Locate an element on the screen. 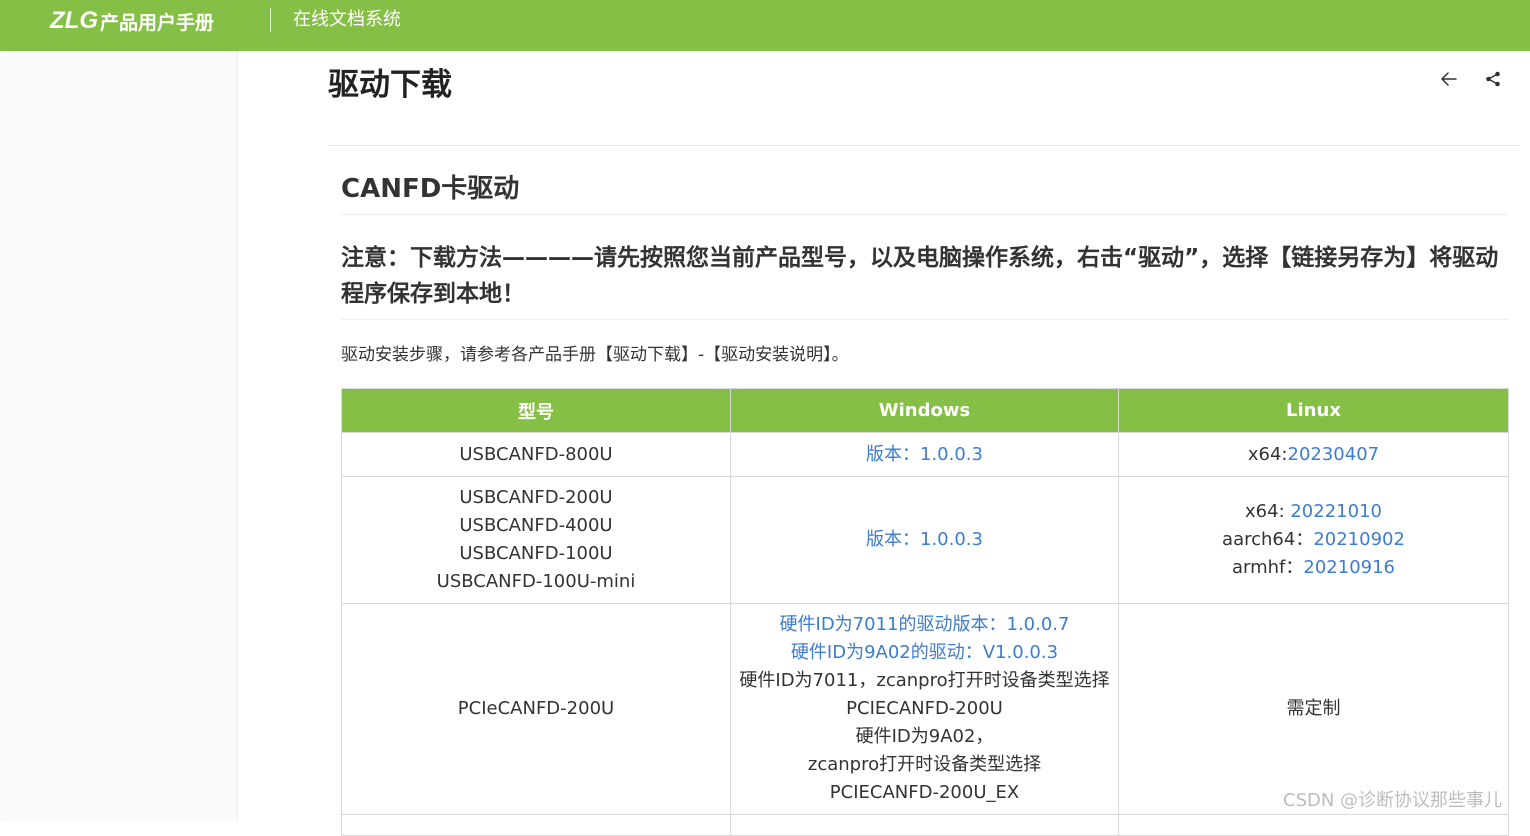  linux-driver-link: 20230407 is located at coordinates (1334, 454).